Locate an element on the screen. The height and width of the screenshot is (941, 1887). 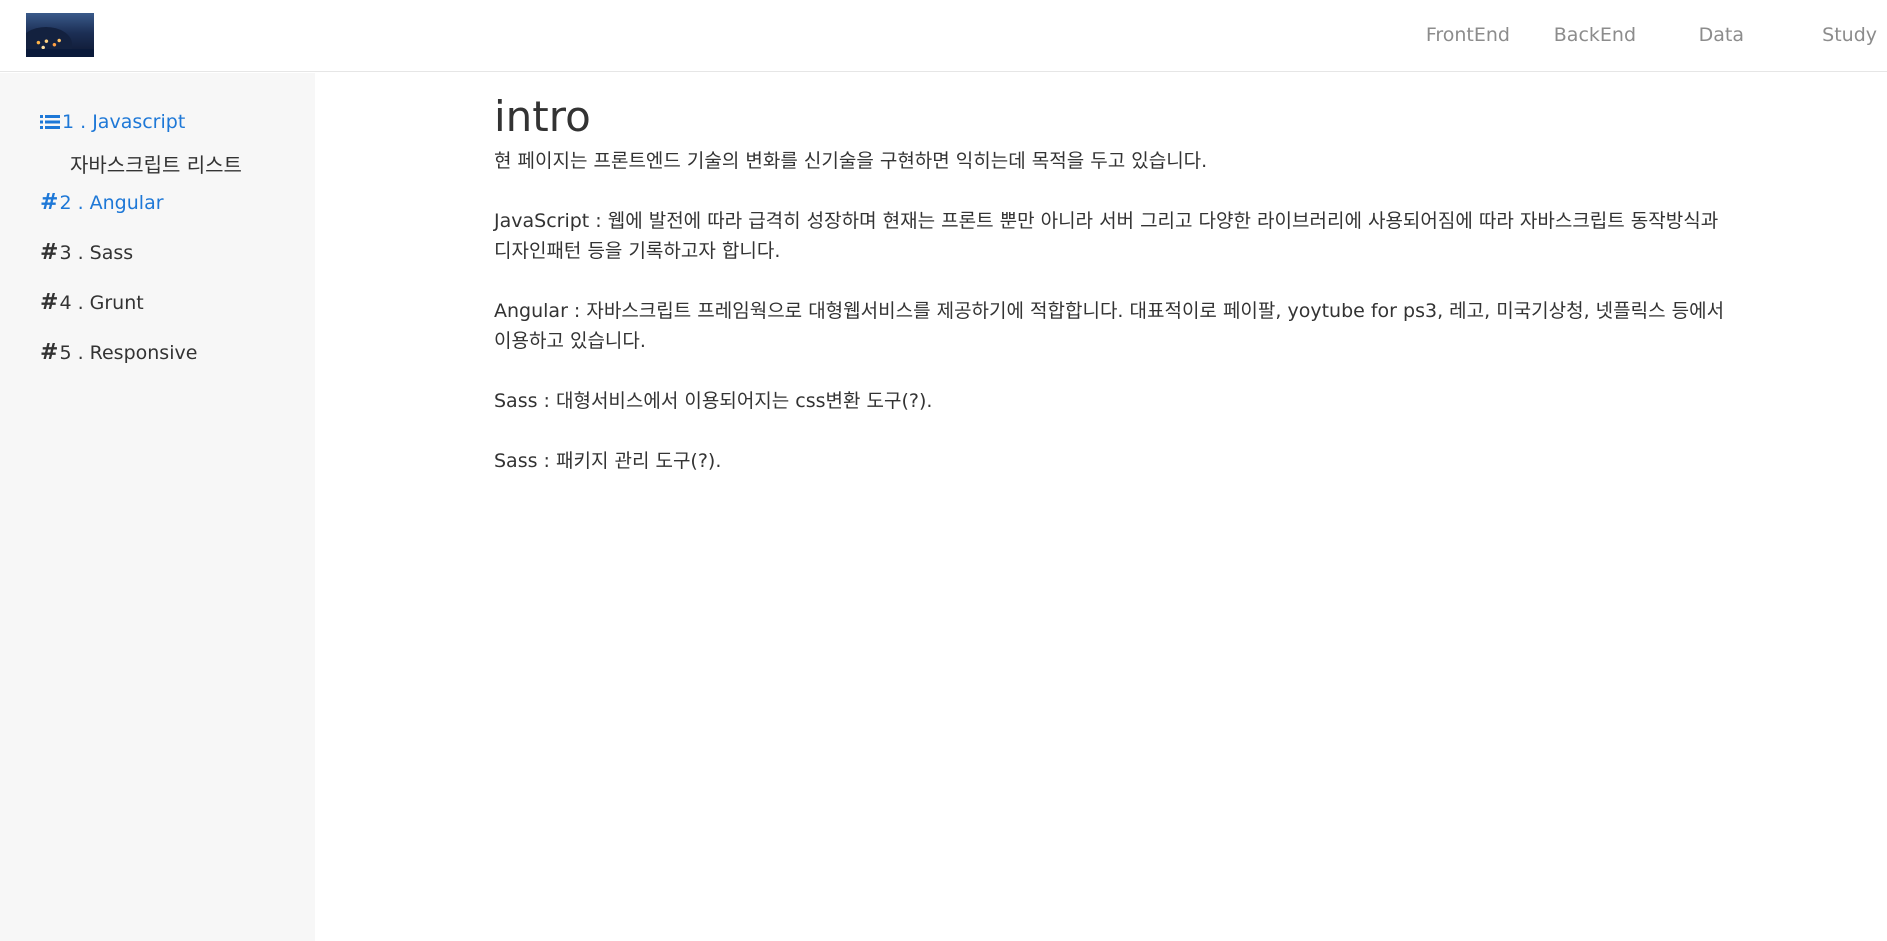
list-icon is located at coordinates (50, 122).